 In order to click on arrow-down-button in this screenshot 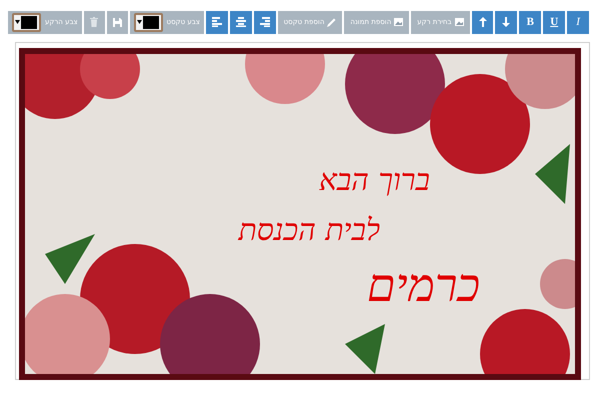, I will do `click(506, 22)`.